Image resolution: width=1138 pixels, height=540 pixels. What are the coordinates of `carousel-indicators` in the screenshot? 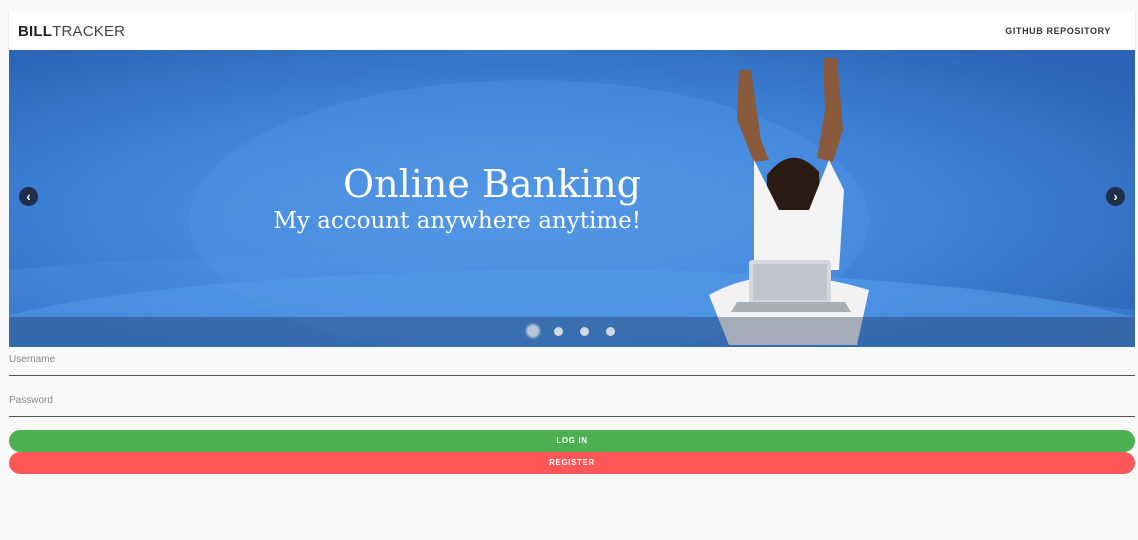 It's located at (572, 332).